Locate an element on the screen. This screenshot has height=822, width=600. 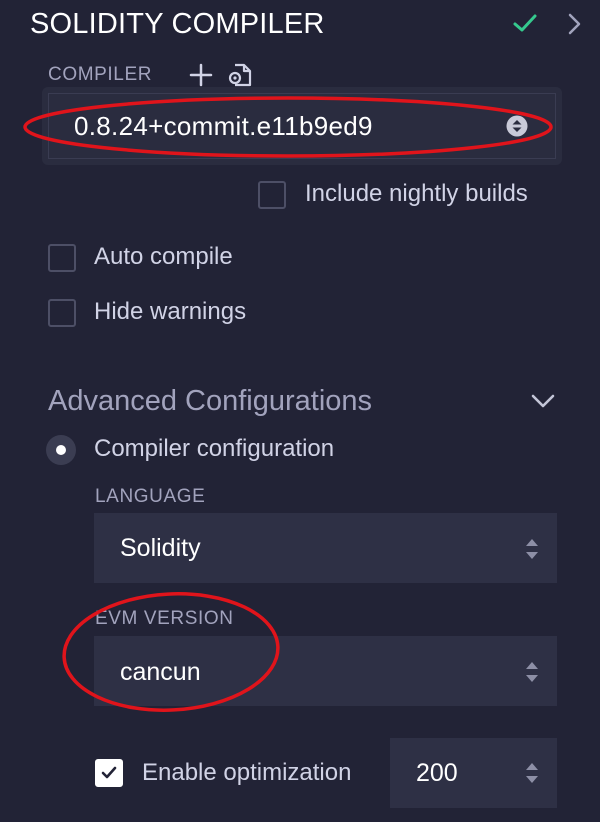
advanced-configurations-title: Advanced Configurations is located at coordinates (210, 401).